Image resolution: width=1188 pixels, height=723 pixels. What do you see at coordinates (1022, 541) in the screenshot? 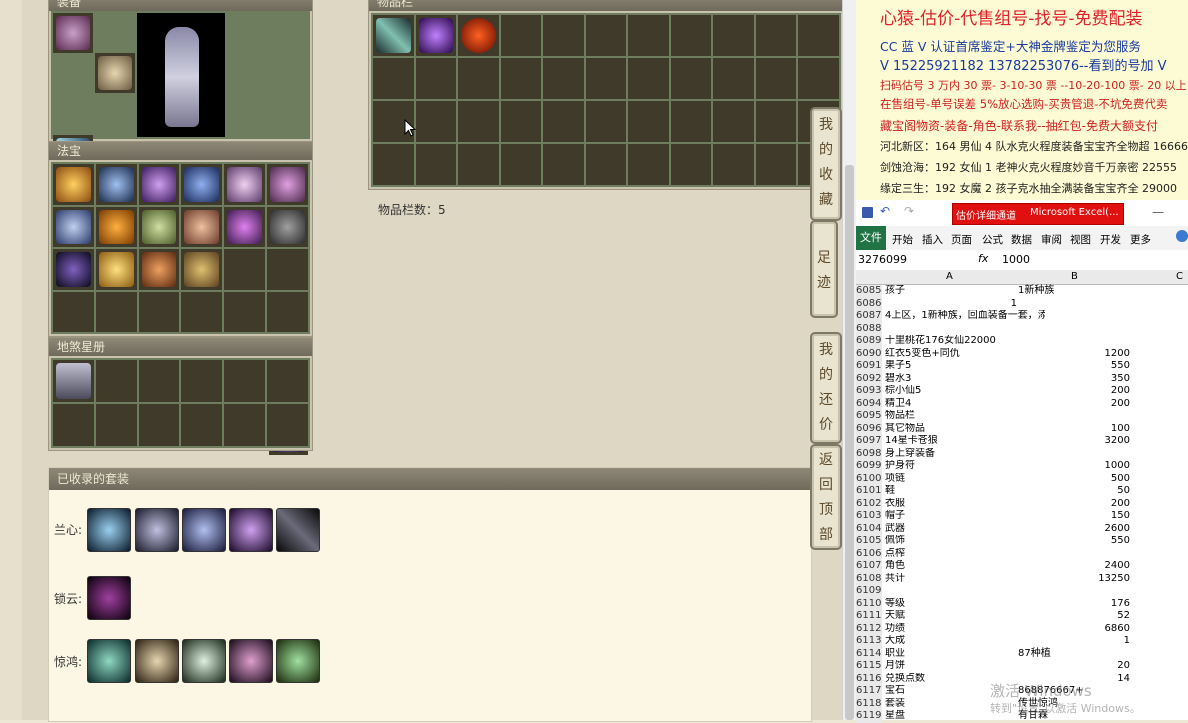
I see `spreadsheet-row: 6105 佩饰 550` at bounding box center [1022, 541].